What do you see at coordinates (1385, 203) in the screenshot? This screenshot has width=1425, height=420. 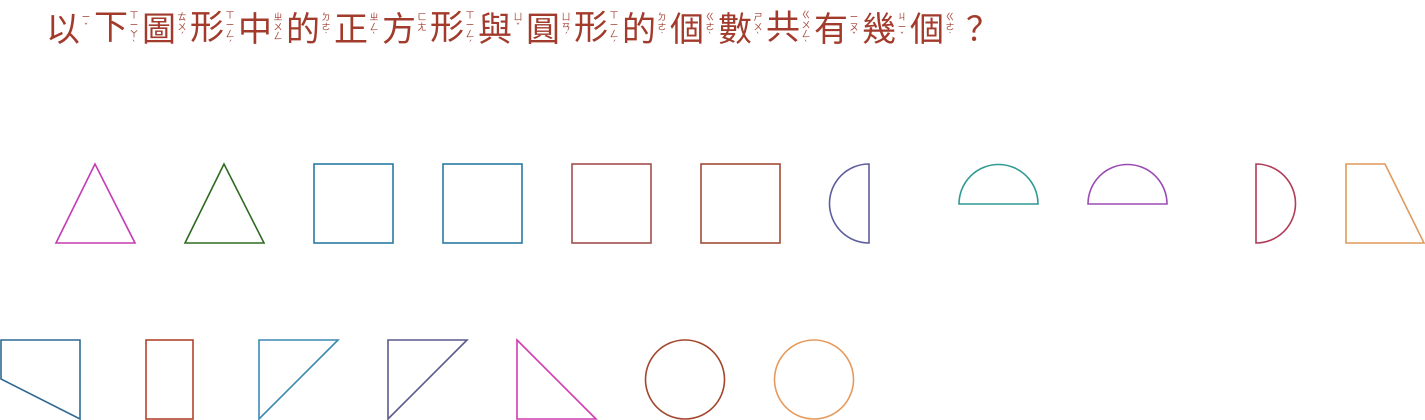 I see `shape-trapezoid` at bounding box center [1385, 203].